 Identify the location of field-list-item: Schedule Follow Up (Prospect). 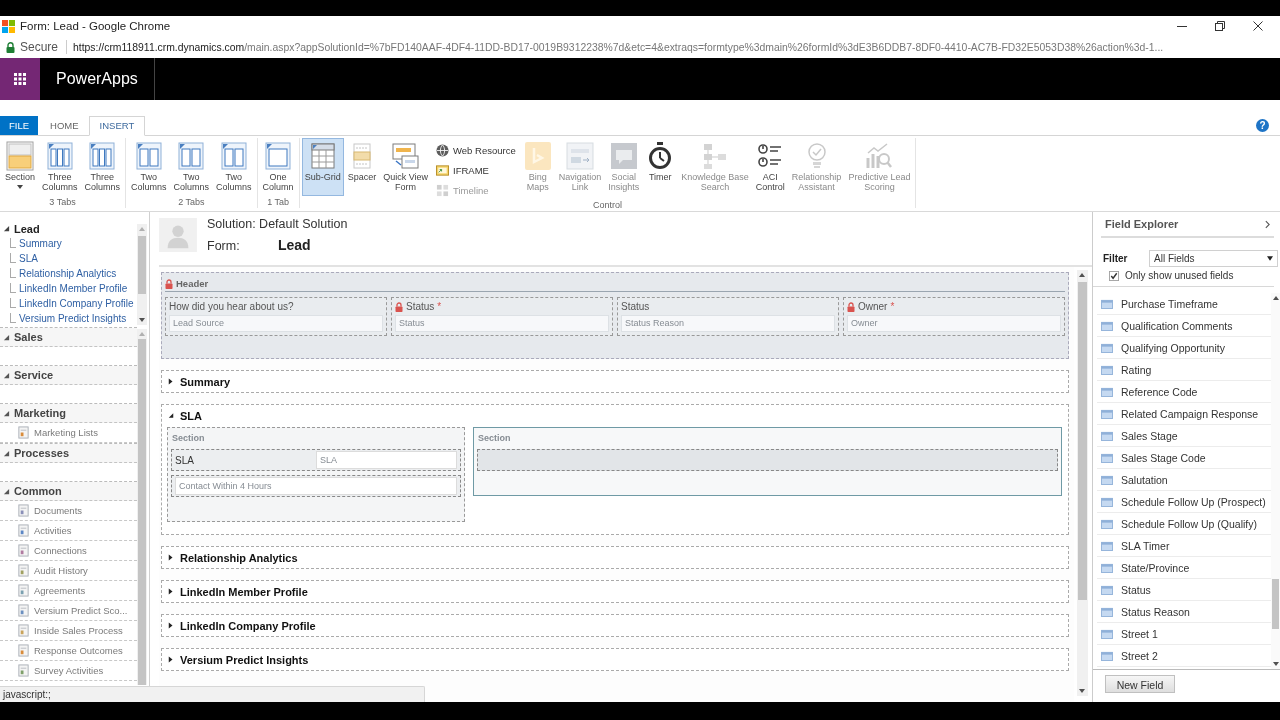
(1184, 502).